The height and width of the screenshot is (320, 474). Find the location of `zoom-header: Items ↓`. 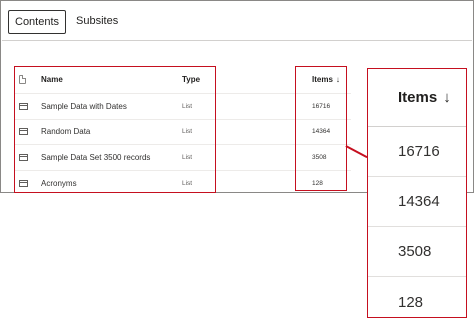

zoom-header: Items ↓ is located at coordinates (417, 98).